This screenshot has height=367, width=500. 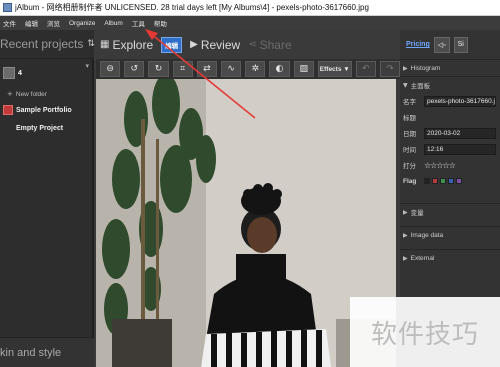 I want to click on minus-circle-icon: ⊖, so click(x=110, y=69).